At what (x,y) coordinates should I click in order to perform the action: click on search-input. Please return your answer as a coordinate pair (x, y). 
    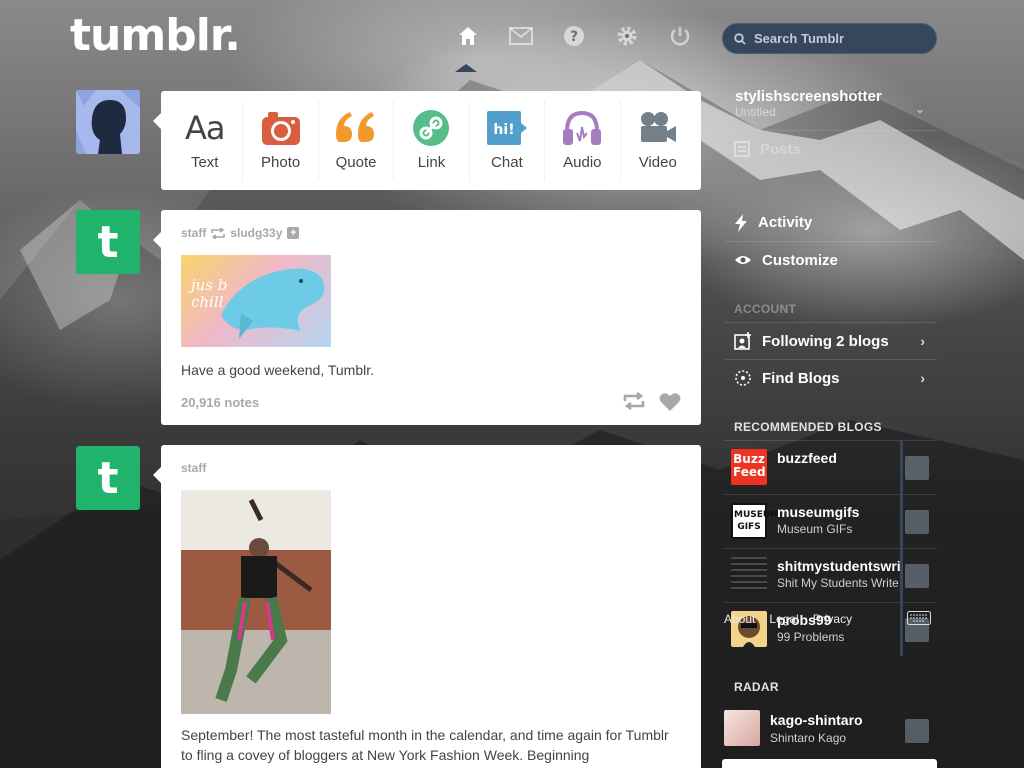
    Looking at the image, I should click on (839, 38).